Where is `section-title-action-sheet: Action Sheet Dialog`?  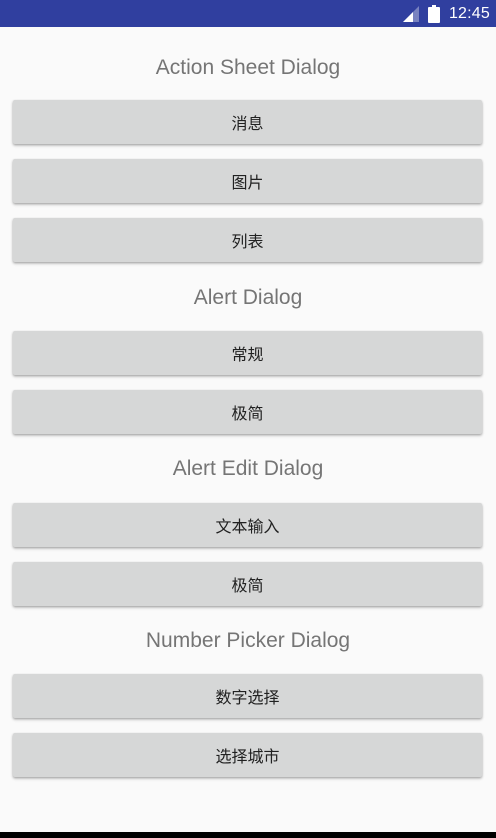 section-title-action-sheet: Action Sheet Dialog is located at coordinates (248, 67).